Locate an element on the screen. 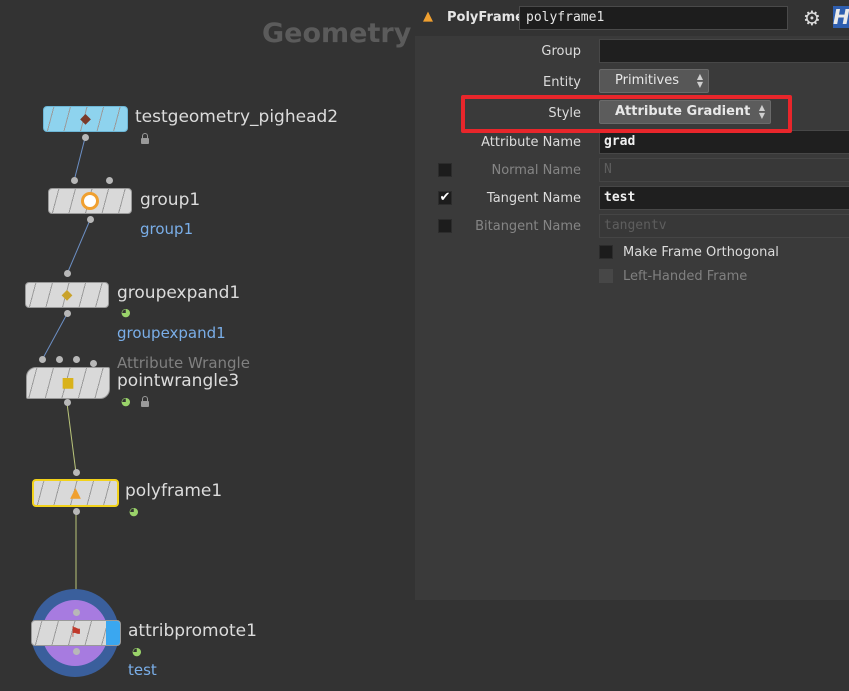 This screenshot has height=691, width=849. node-name: groupexpand1 is located at coordinates (179, 293).